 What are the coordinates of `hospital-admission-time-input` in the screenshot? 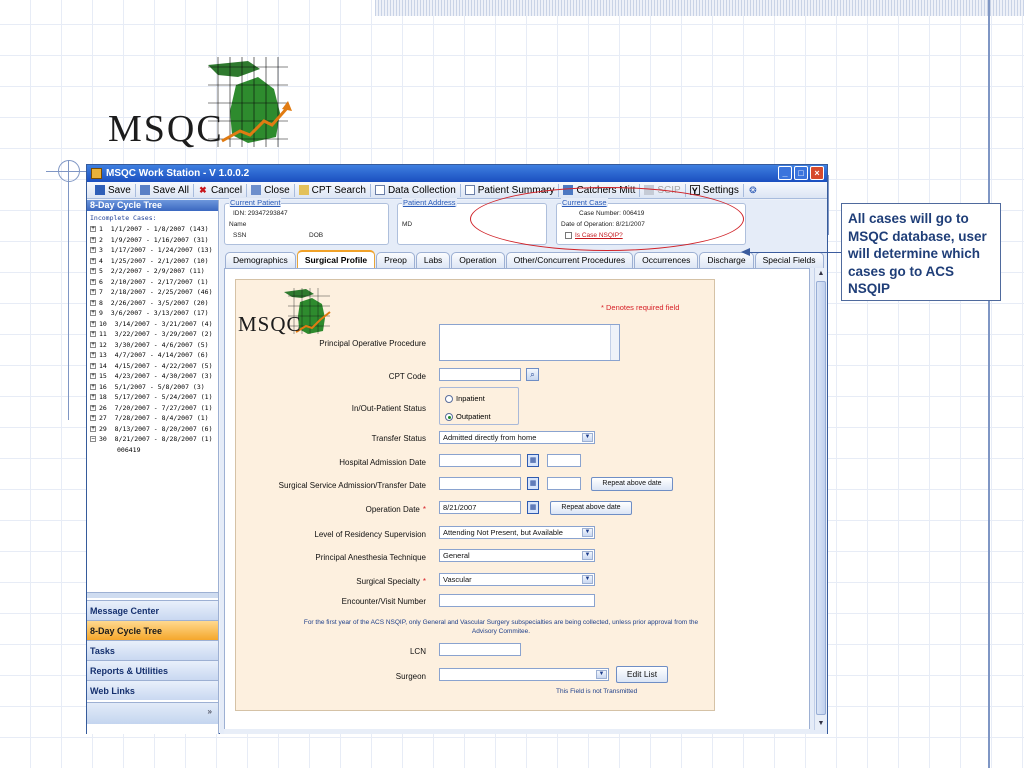 It's located at (564, 460).